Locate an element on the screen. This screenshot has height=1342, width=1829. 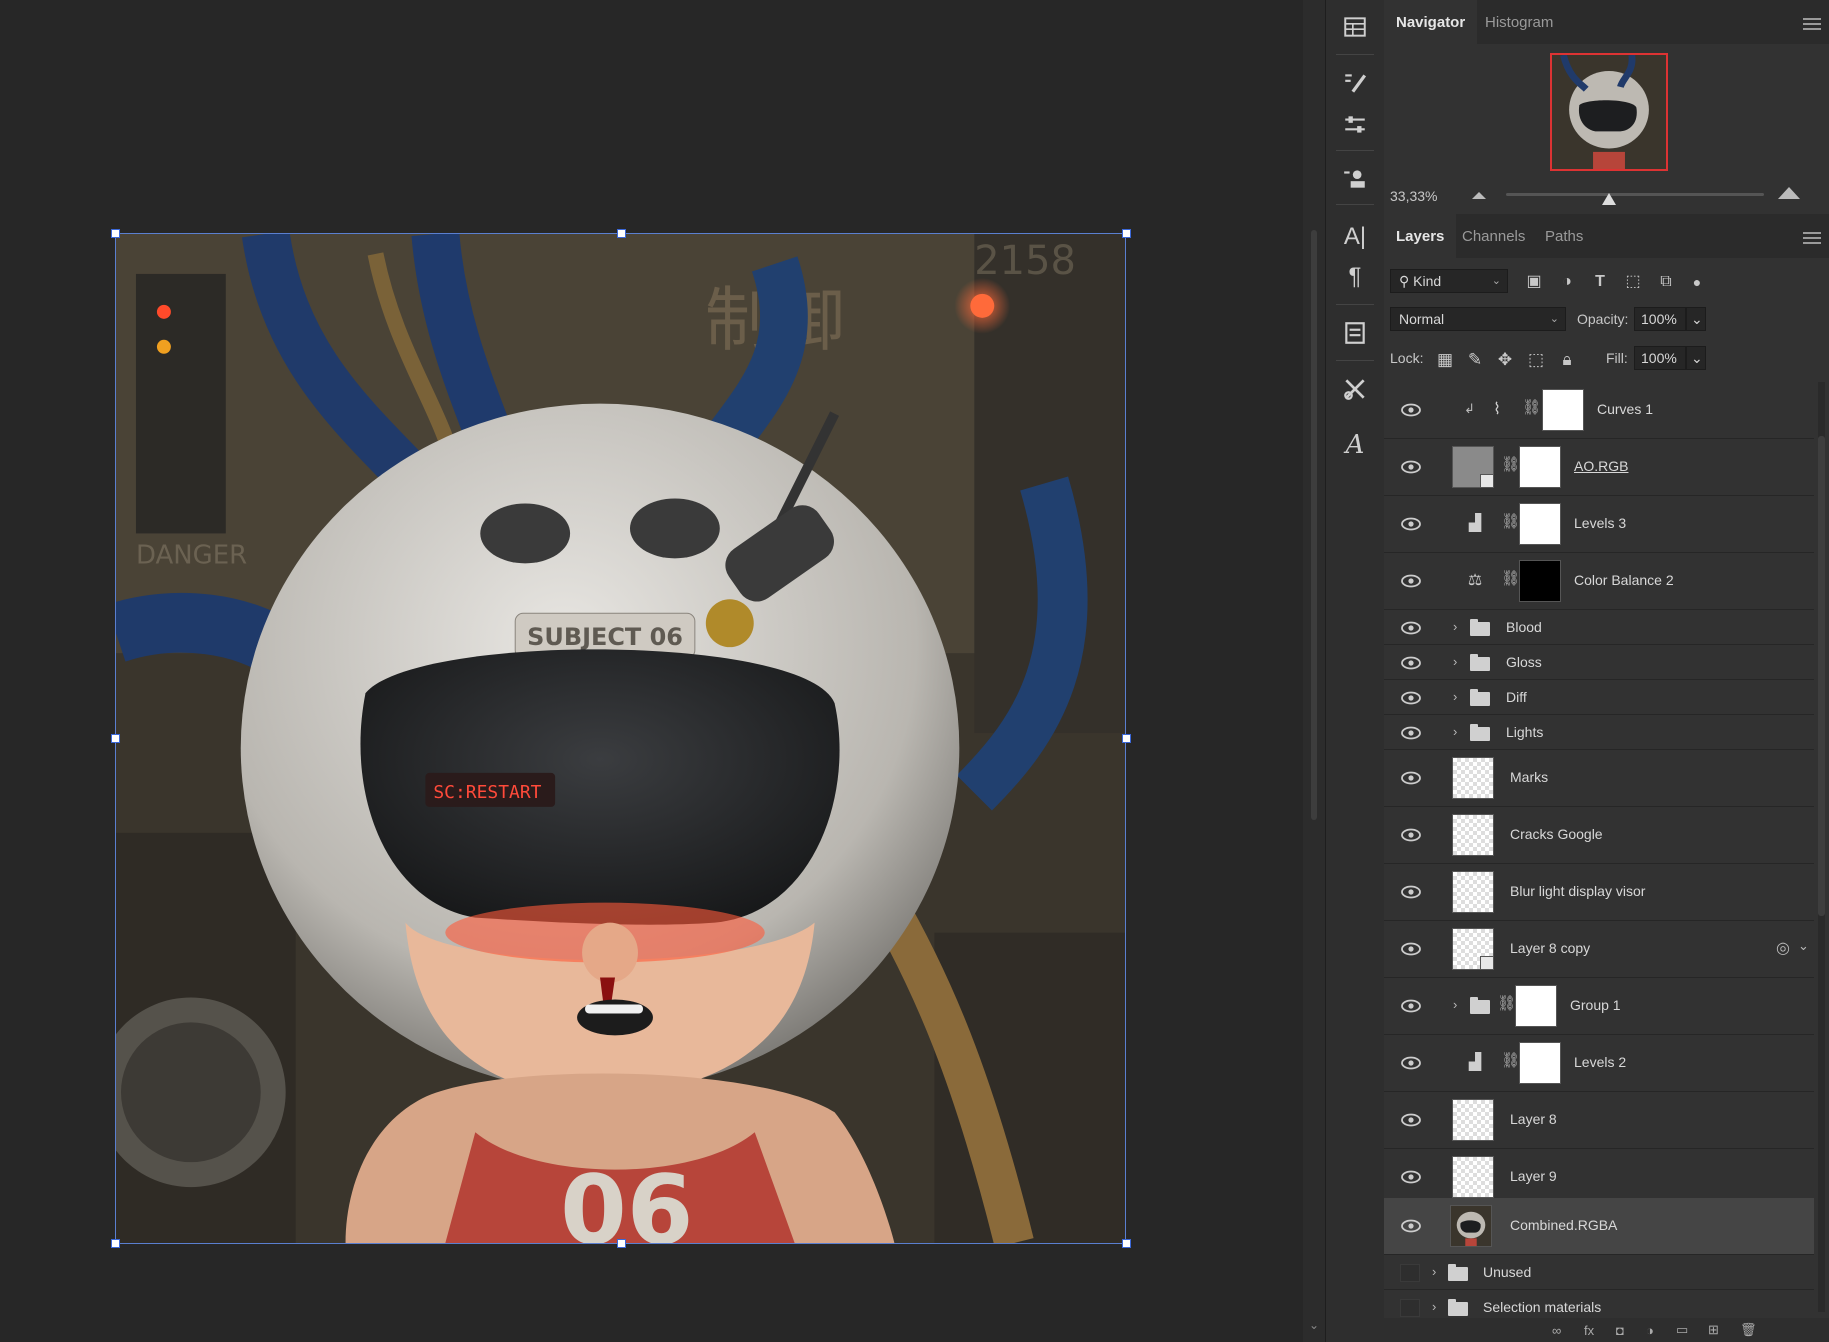
fill-field: 100% is located at coordinates (1660, 358).